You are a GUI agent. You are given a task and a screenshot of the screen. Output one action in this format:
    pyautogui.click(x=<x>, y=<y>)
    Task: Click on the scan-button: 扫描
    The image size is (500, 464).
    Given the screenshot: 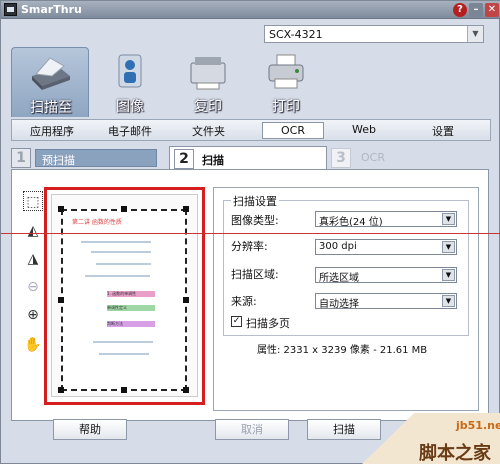 What is the action you would take?
    pyautogui.click(x=344, y=429)
    